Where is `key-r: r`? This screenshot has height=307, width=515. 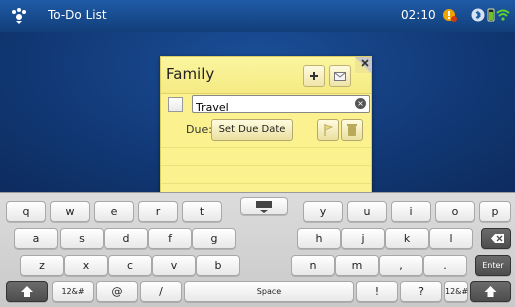
key-r: r is located at coordinates (158, 211).